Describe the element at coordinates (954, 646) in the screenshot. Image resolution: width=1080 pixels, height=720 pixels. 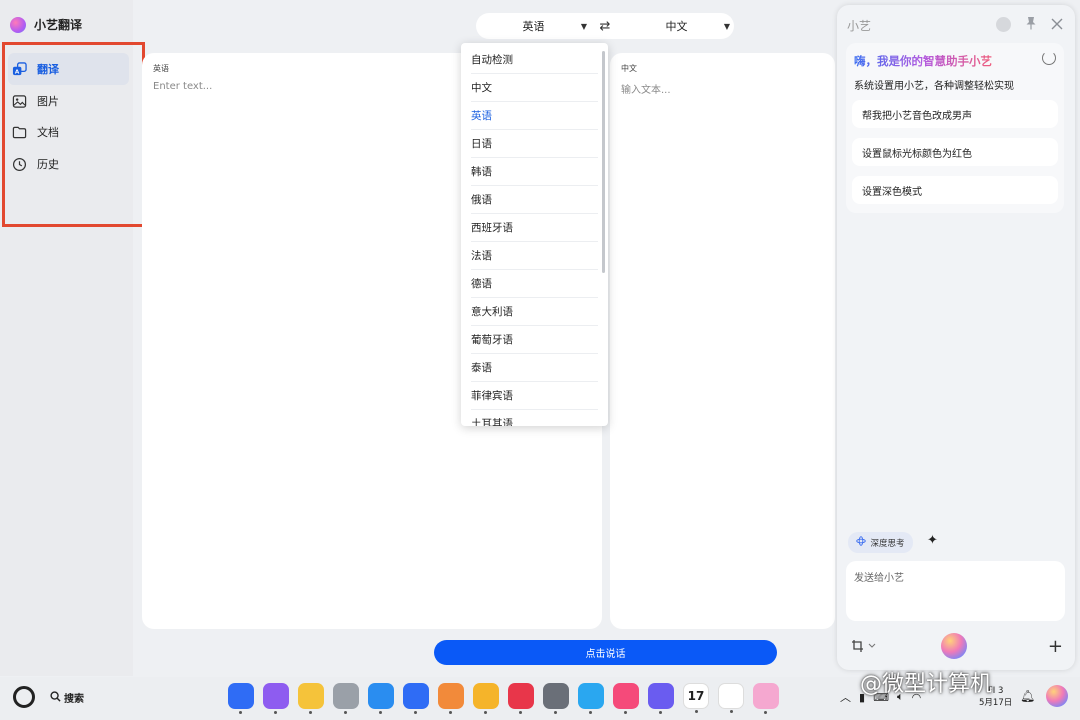
I see `voice-orb-button` at that location.